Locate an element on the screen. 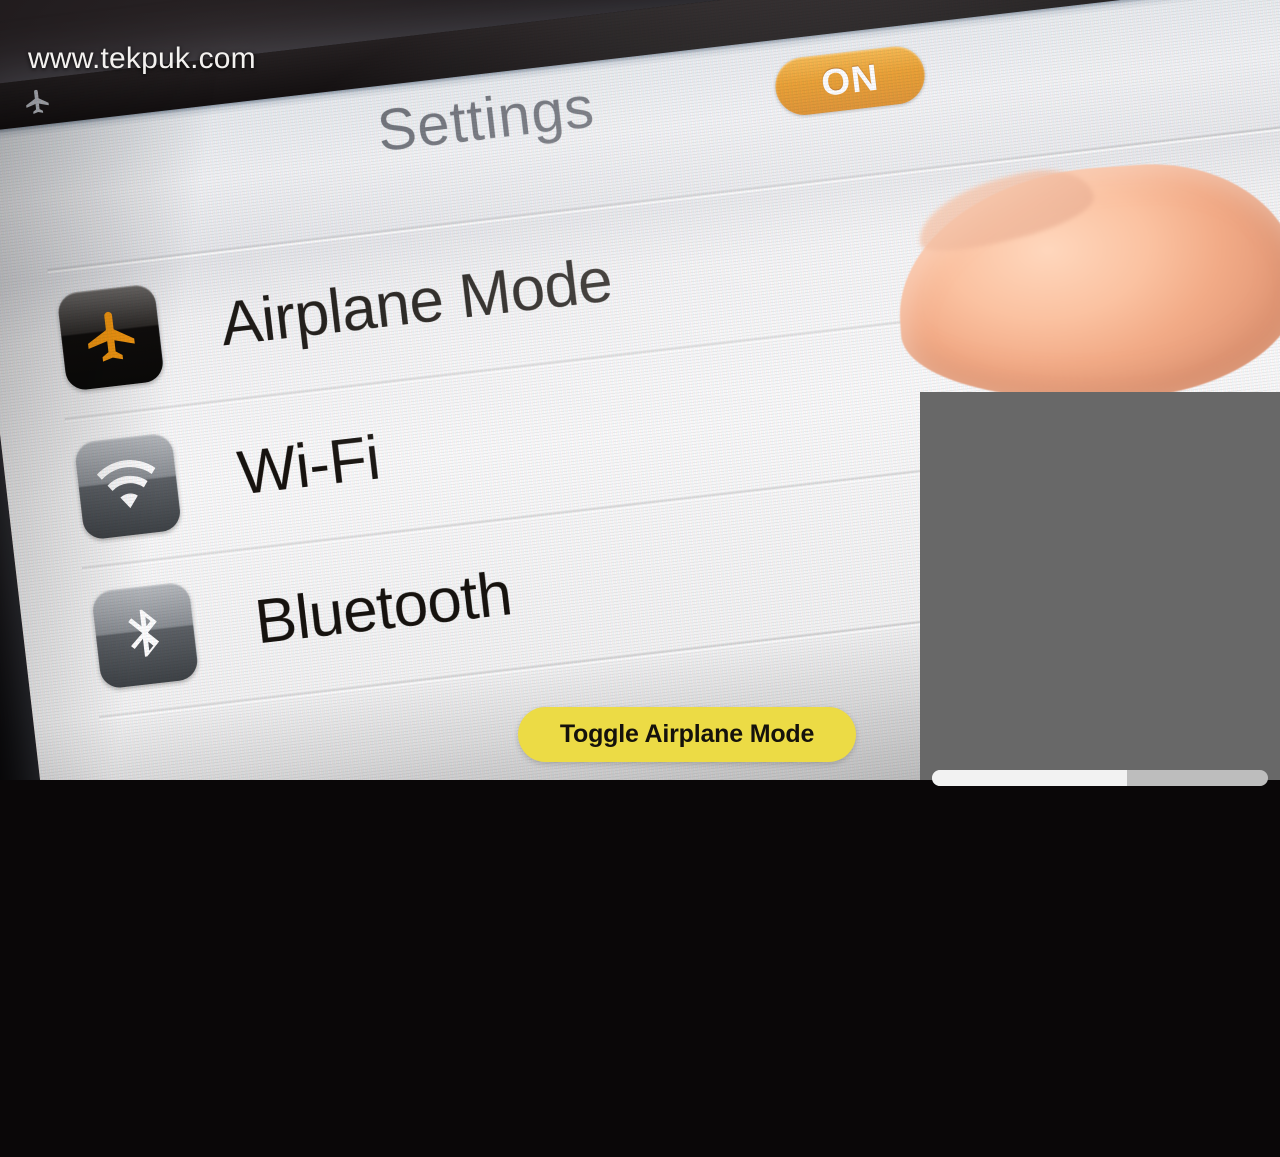  brightness-slider-fill is located at coordinates (1029, 778).